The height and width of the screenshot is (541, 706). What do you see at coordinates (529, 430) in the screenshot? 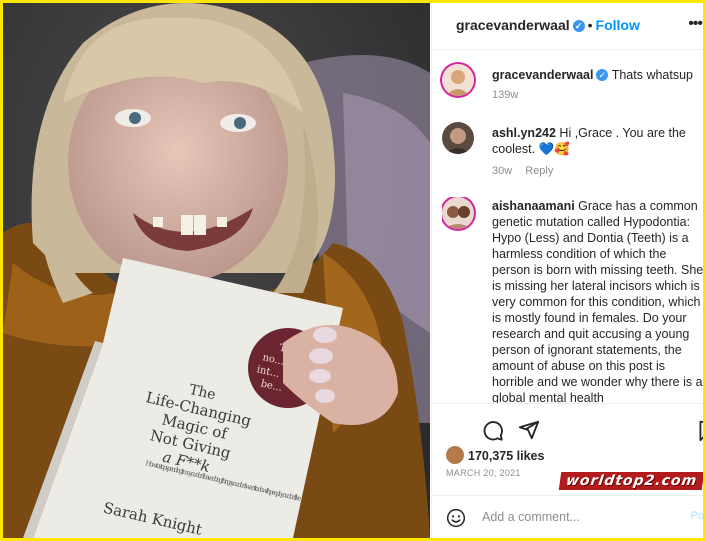
I see `share-icon` at bounding box center [529, 430].